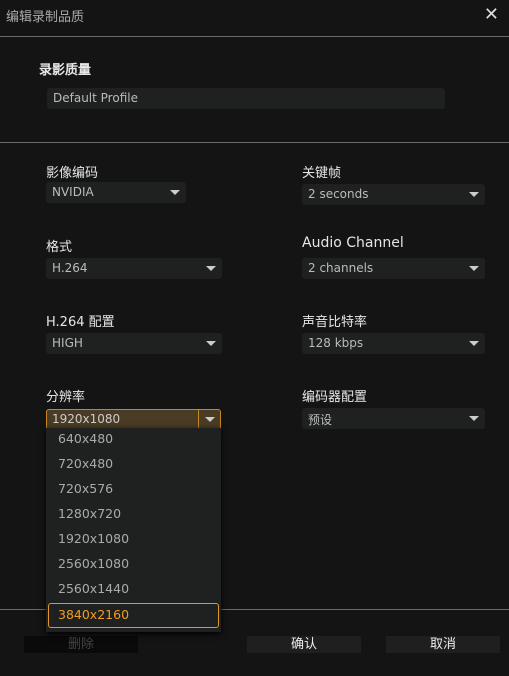 This screenshot has height=676, width=509. I want to click on audio-channel-value: 2 channels, so click(341, 268).